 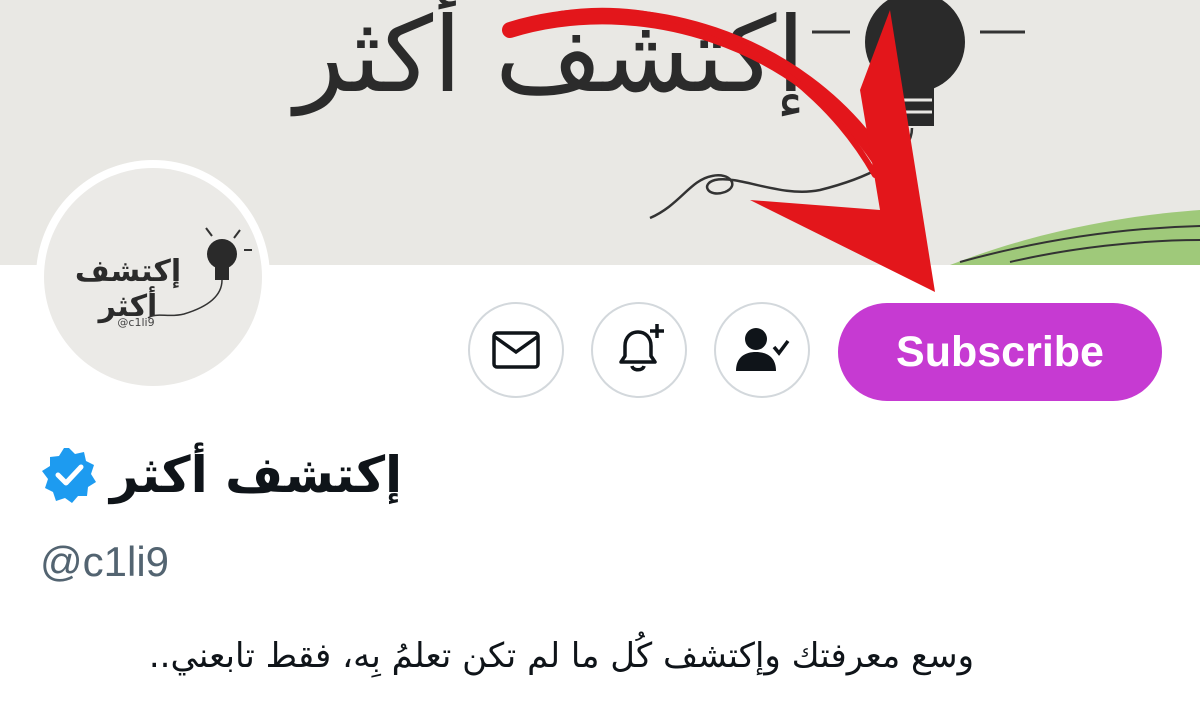 I want to click on avatar-image: إكتشف أكثر @c1li9, so click(x=153, y=277).